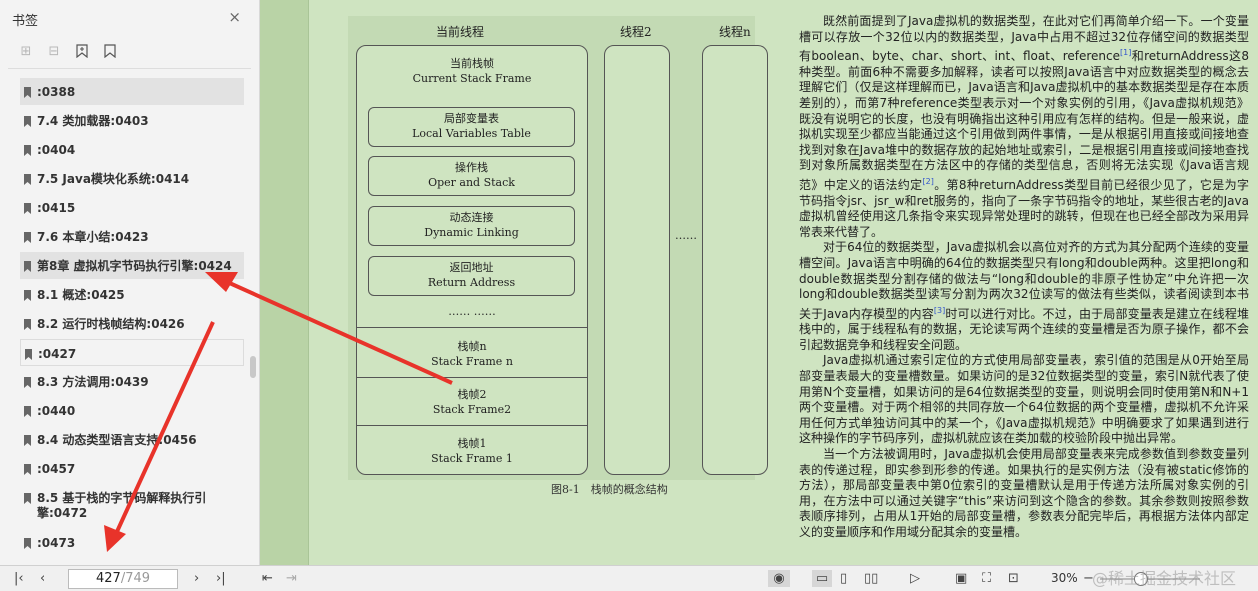 The height and width of the screenshot is (591, 1258). Describe the element at coordinates (56, 543) in the screenshot. I see `bookmark-label: :0473` at that location.